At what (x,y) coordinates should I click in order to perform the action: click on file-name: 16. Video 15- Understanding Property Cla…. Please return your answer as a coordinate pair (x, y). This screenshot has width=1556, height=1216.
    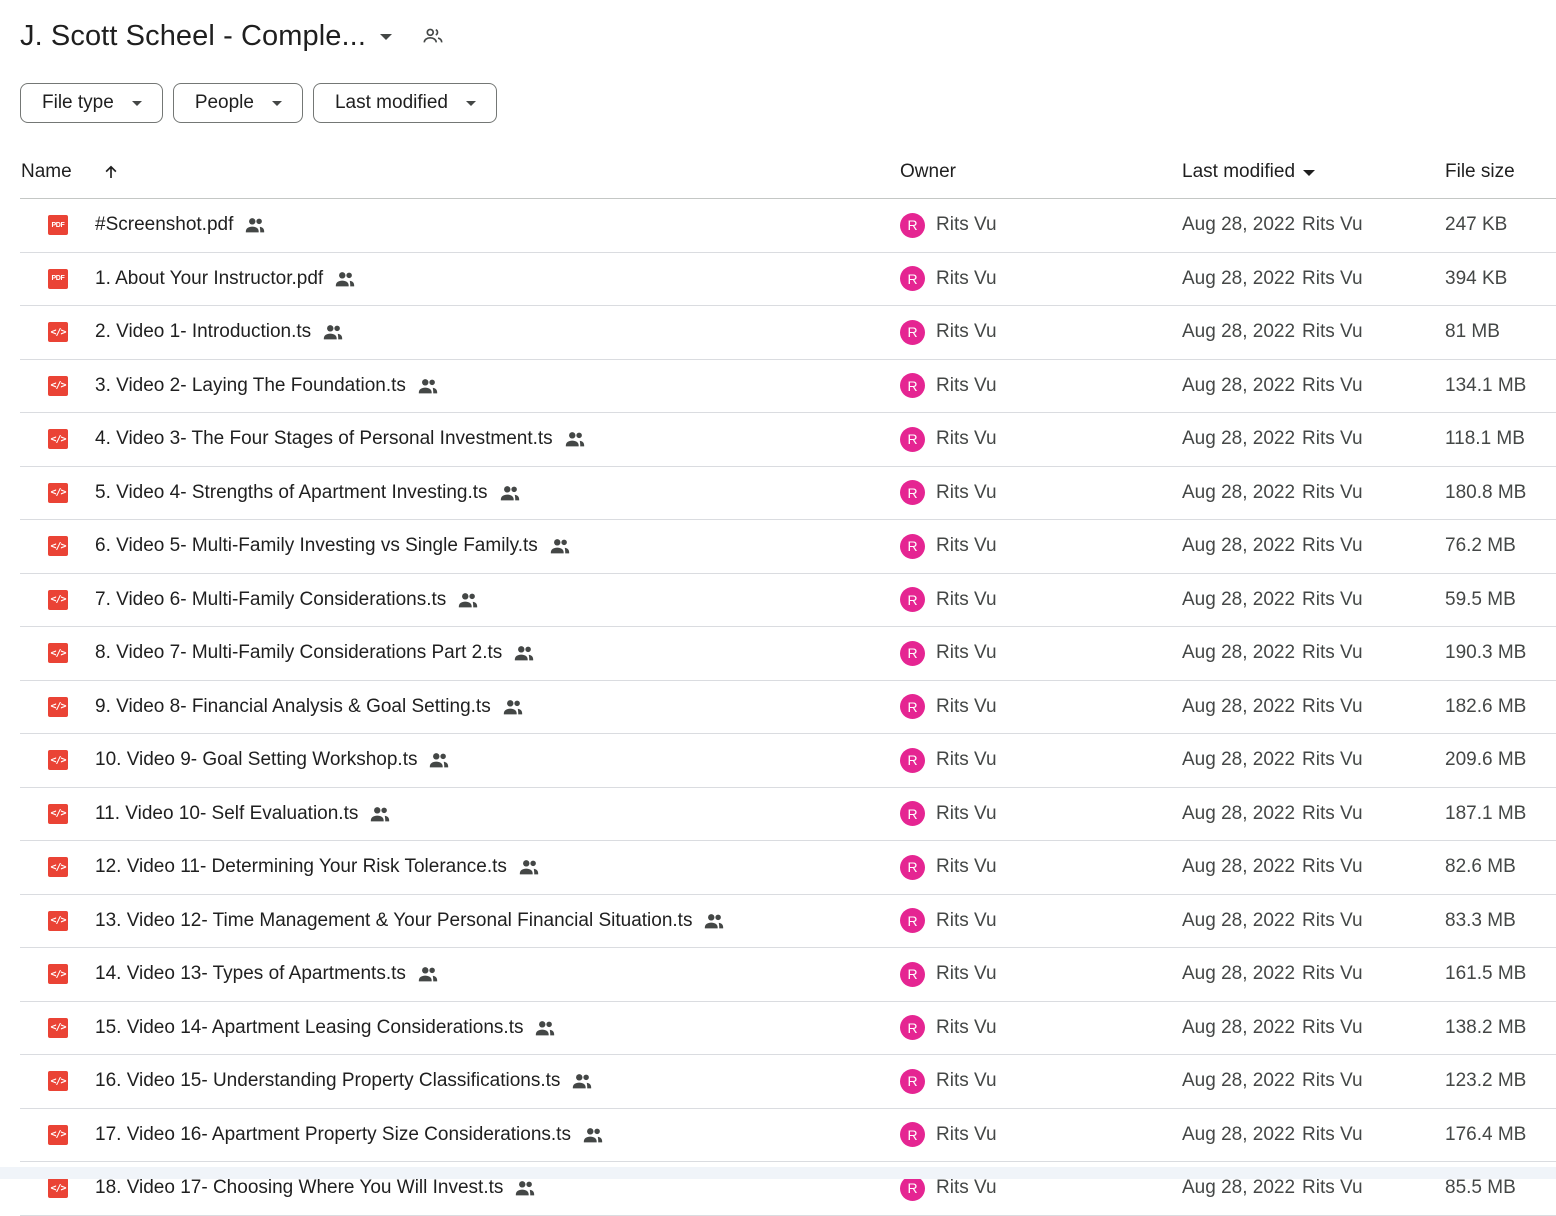
    Looking at the image, I should click on (327, 1081).